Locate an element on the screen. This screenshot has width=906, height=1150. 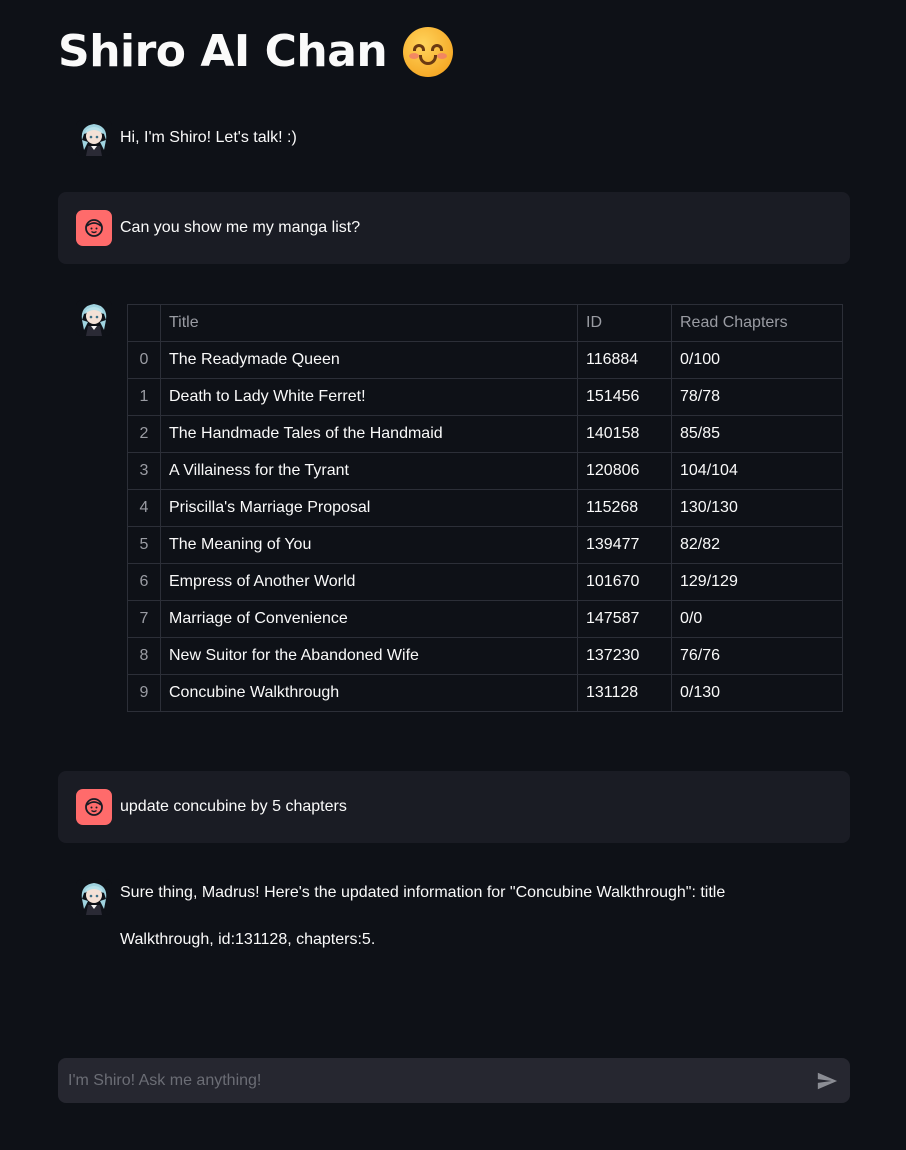
table-row: 5 The Meaning of You 139477 82/82 is located at coordinates (485, 545).